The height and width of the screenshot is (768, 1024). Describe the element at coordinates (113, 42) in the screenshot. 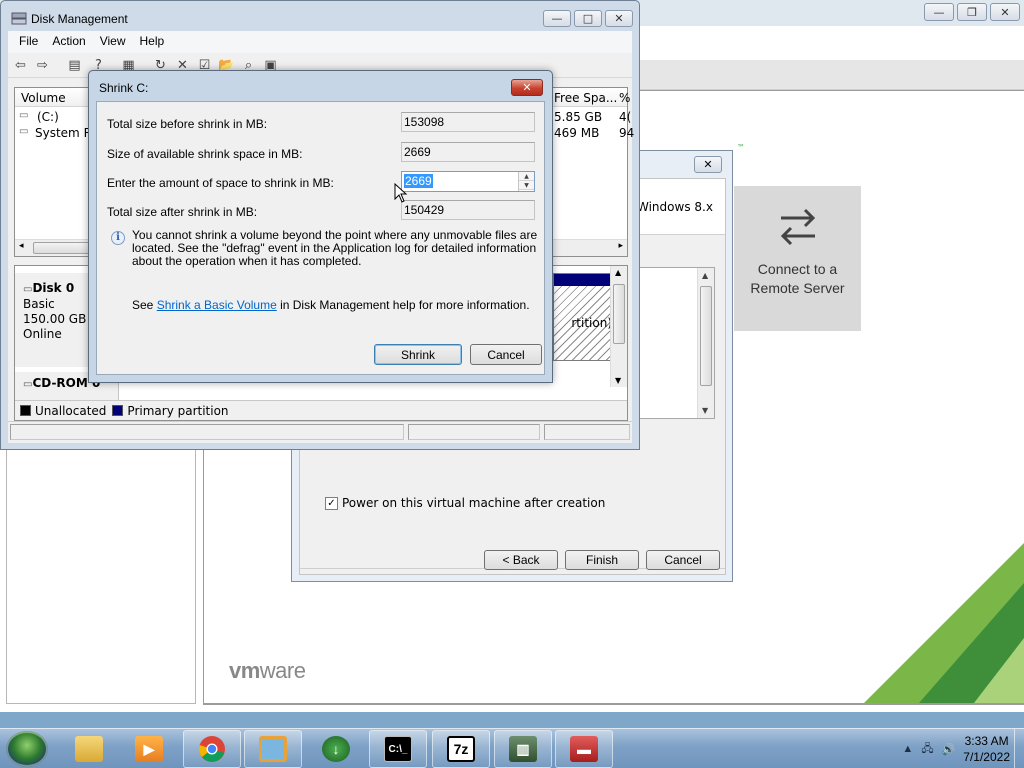

I see `menu-view: View` at that location.